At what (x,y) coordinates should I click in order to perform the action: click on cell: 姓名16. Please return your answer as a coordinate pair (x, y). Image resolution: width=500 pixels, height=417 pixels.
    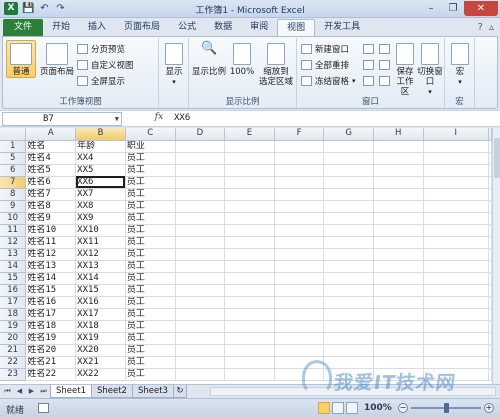
    Looking at the image, I should click on (51, 302).